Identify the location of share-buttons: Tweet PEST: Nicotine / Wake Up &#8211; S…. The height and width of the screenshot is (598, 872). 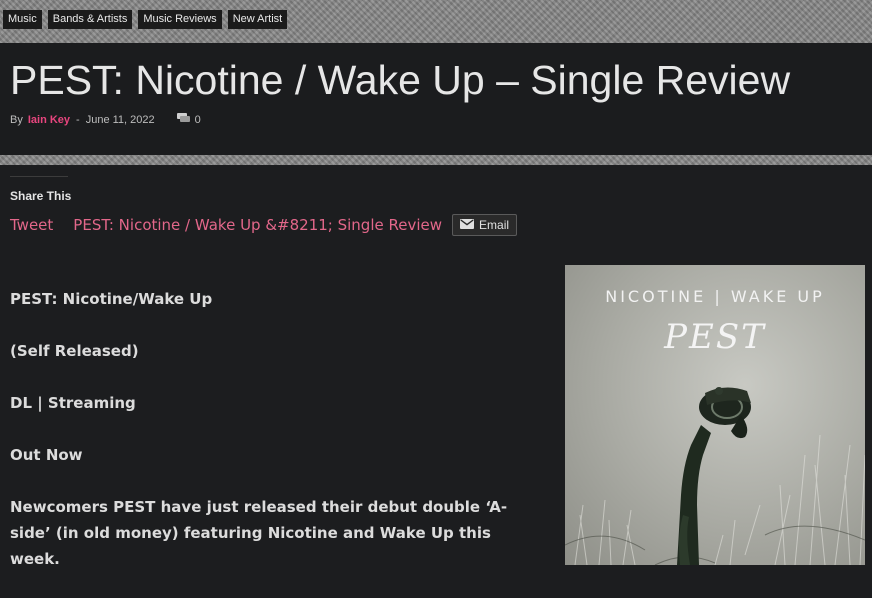
(264, 225).